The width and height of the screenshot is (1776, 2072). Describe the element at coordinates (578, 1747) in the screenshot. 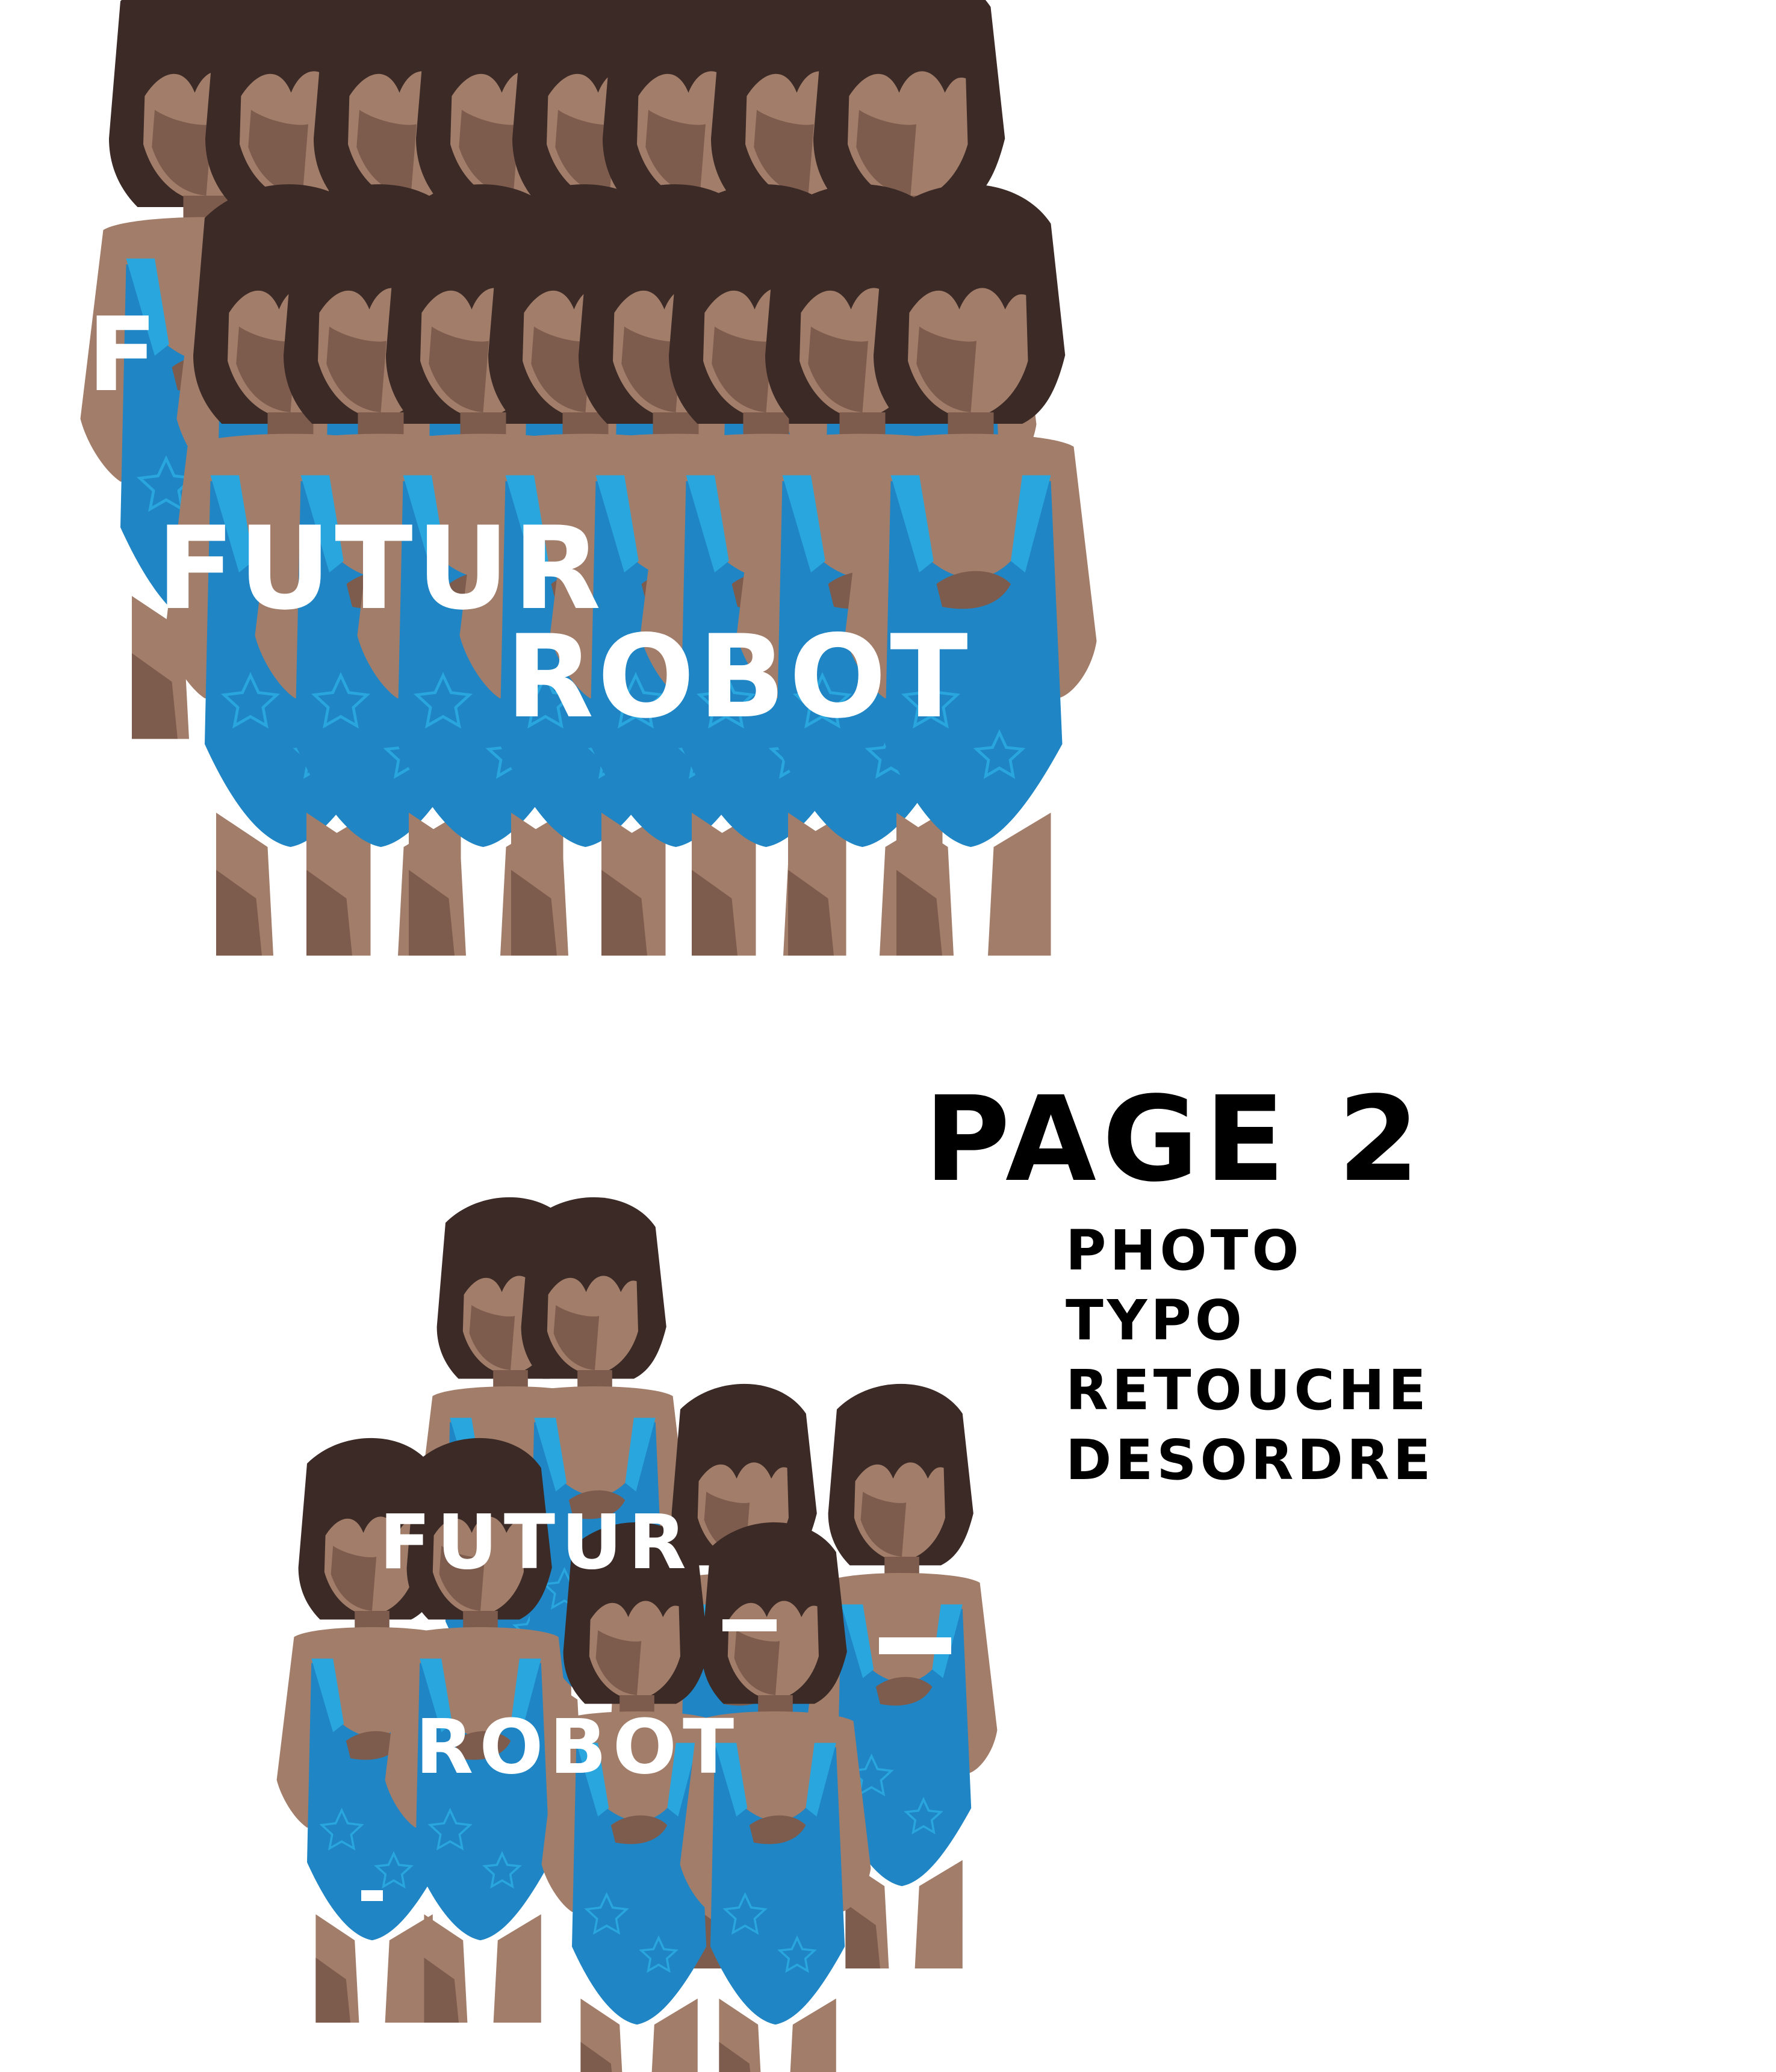

I see `overlay-word-robot-bottom: ROBOT` at that location.